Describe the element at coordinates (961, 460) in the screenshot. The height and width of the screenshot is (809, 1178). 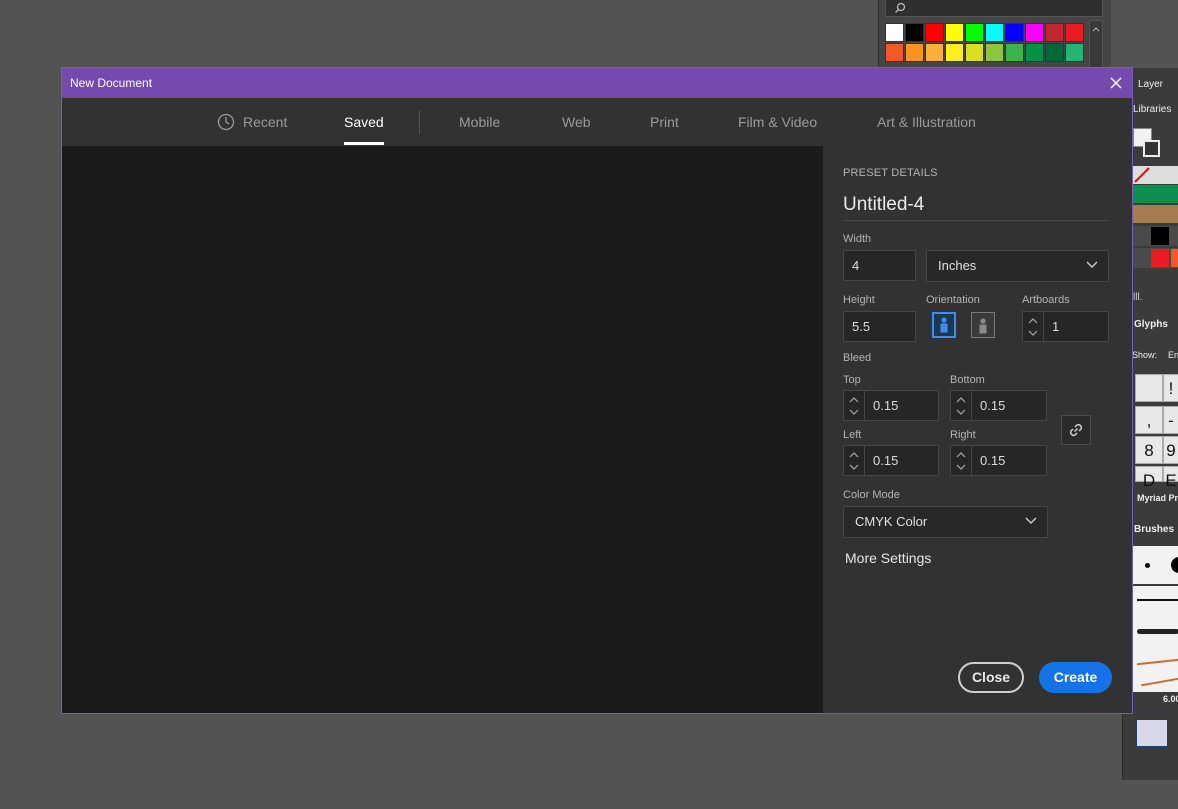
I see `bleed-right-stepper` at that location.